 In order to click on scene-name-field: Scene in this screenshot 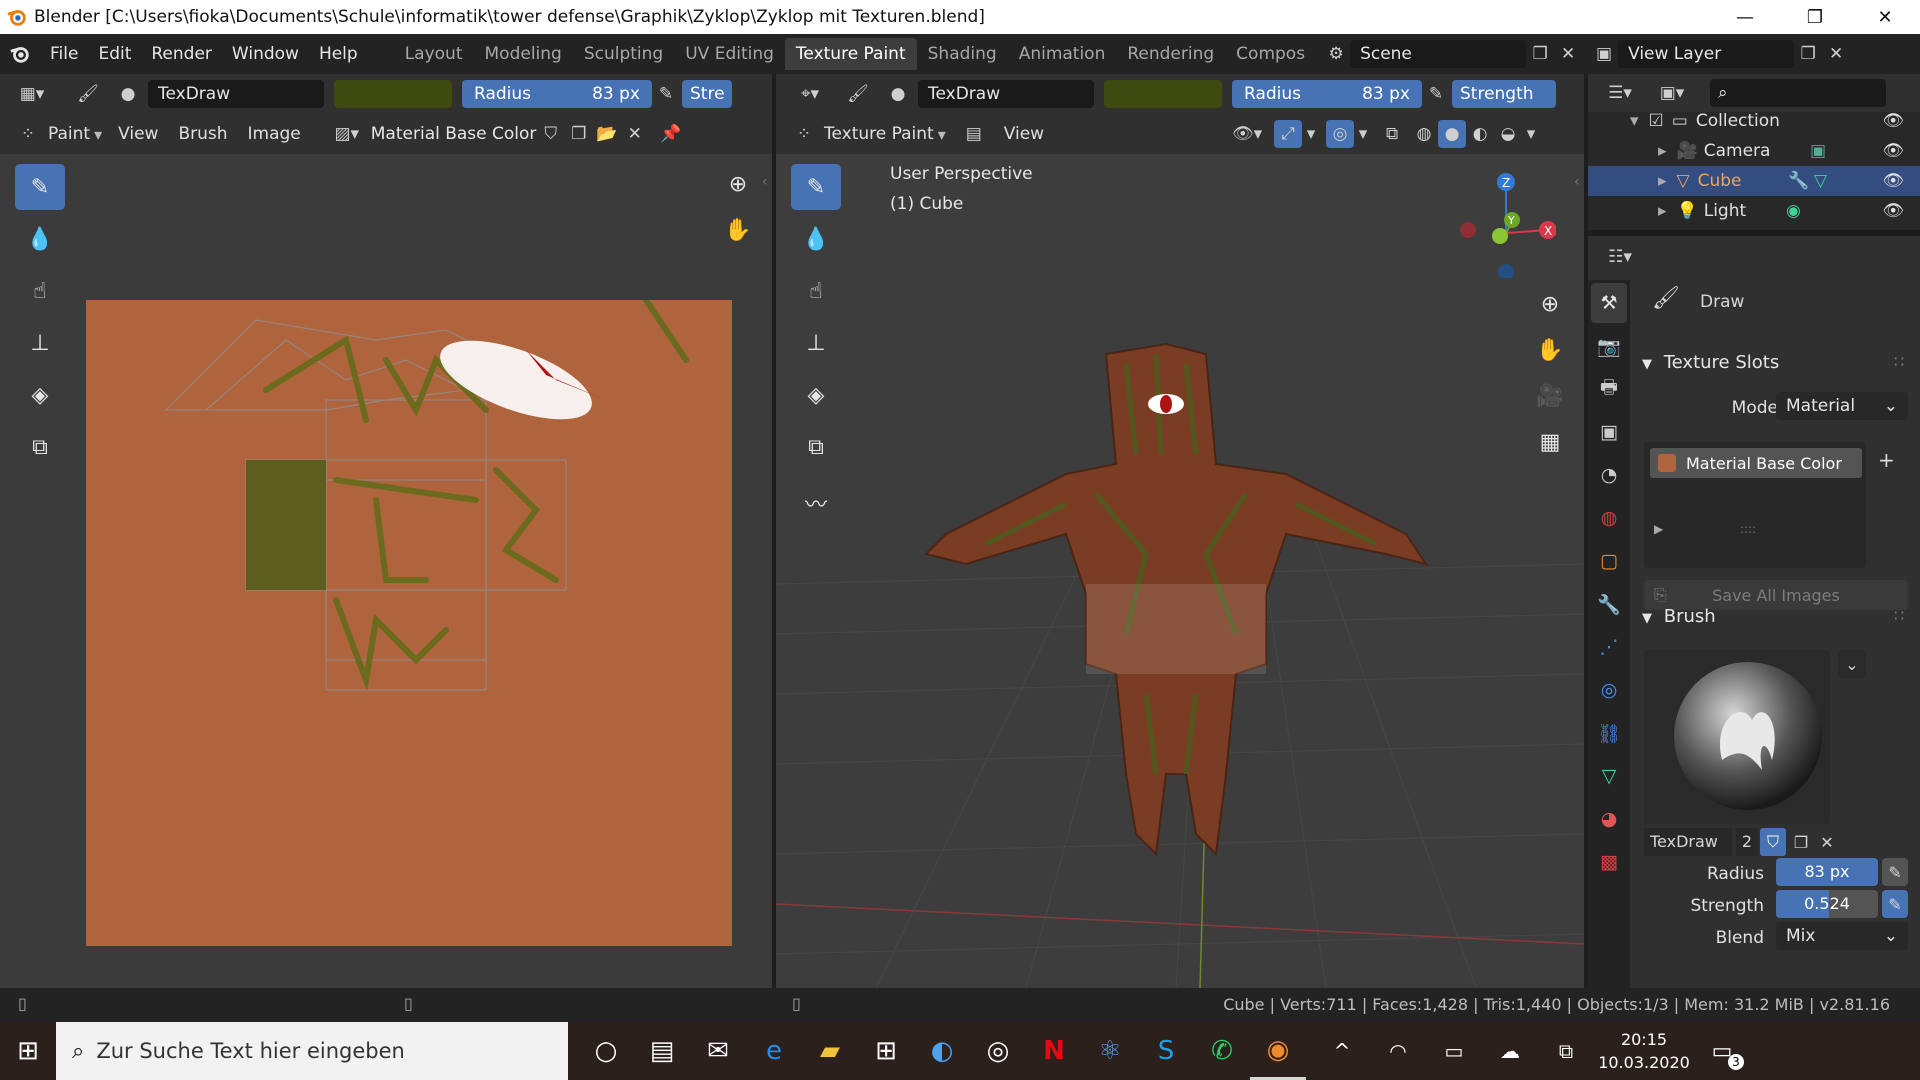, I will do `click(1438, 54)`.